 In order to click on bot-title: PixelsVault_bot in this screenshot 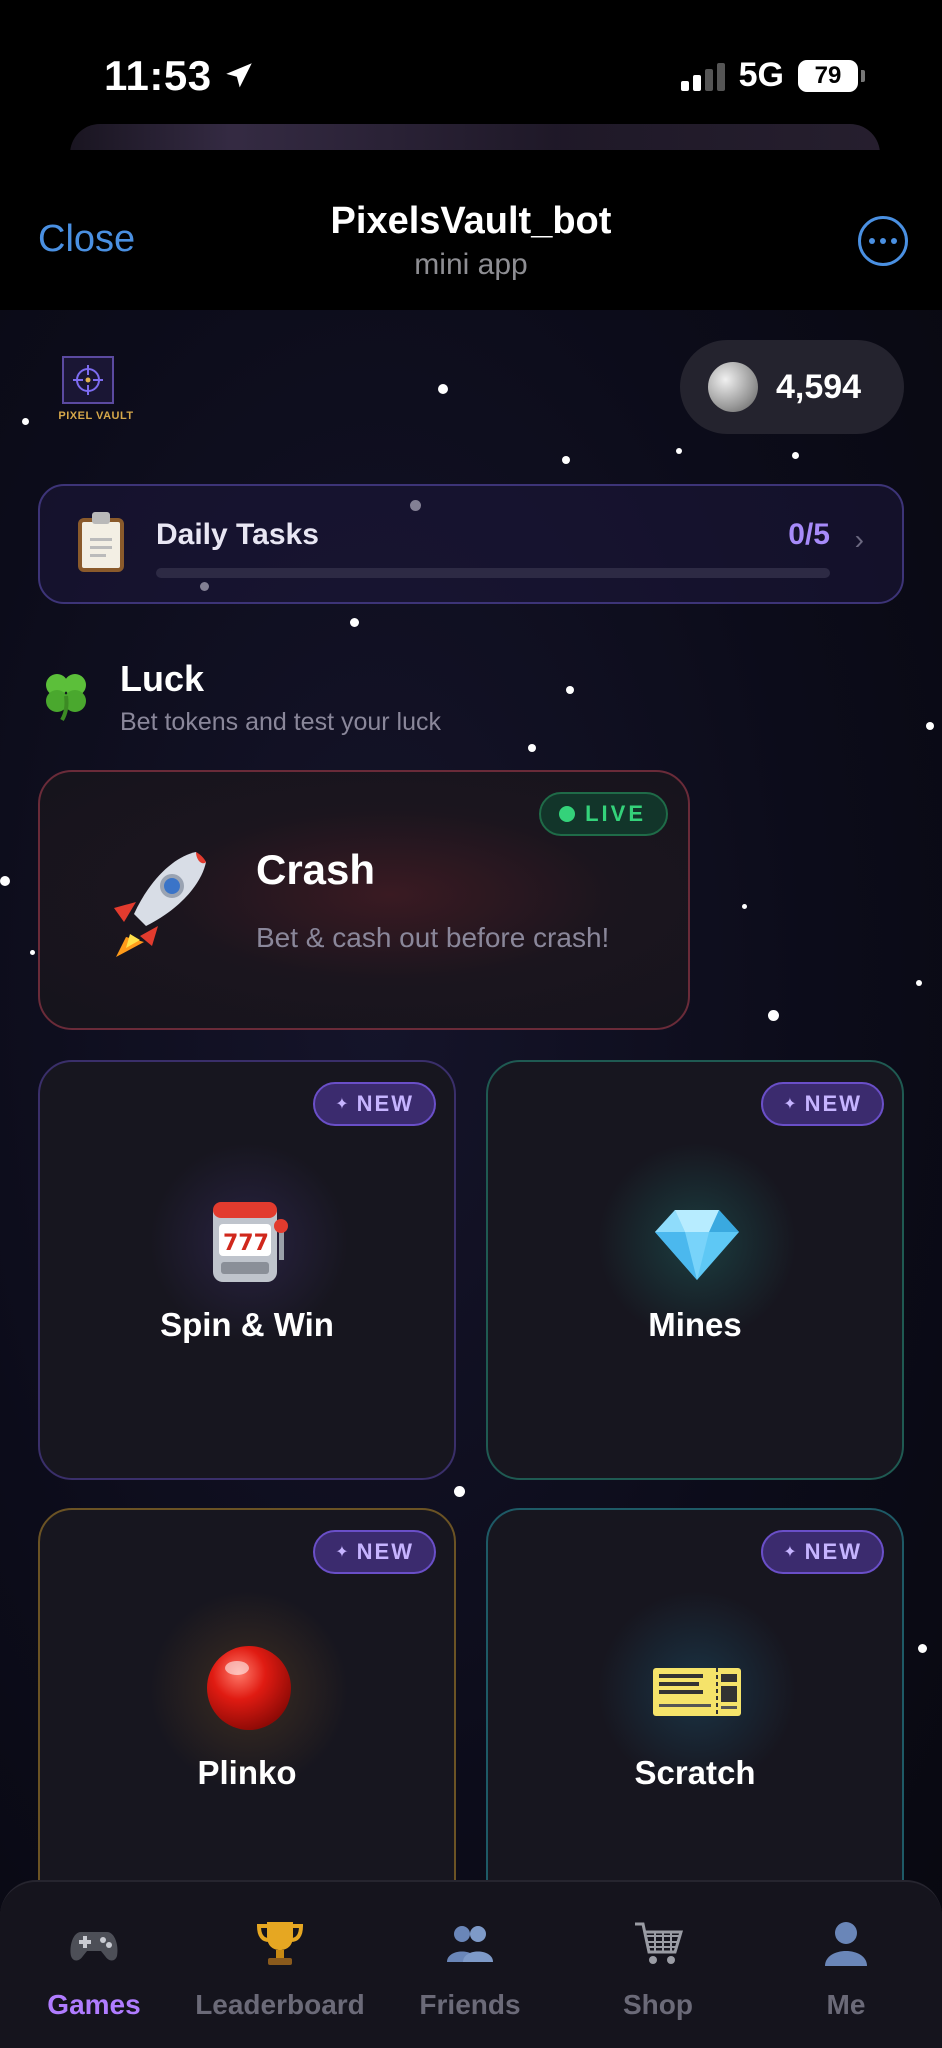, I will do `click(471, 221)`.